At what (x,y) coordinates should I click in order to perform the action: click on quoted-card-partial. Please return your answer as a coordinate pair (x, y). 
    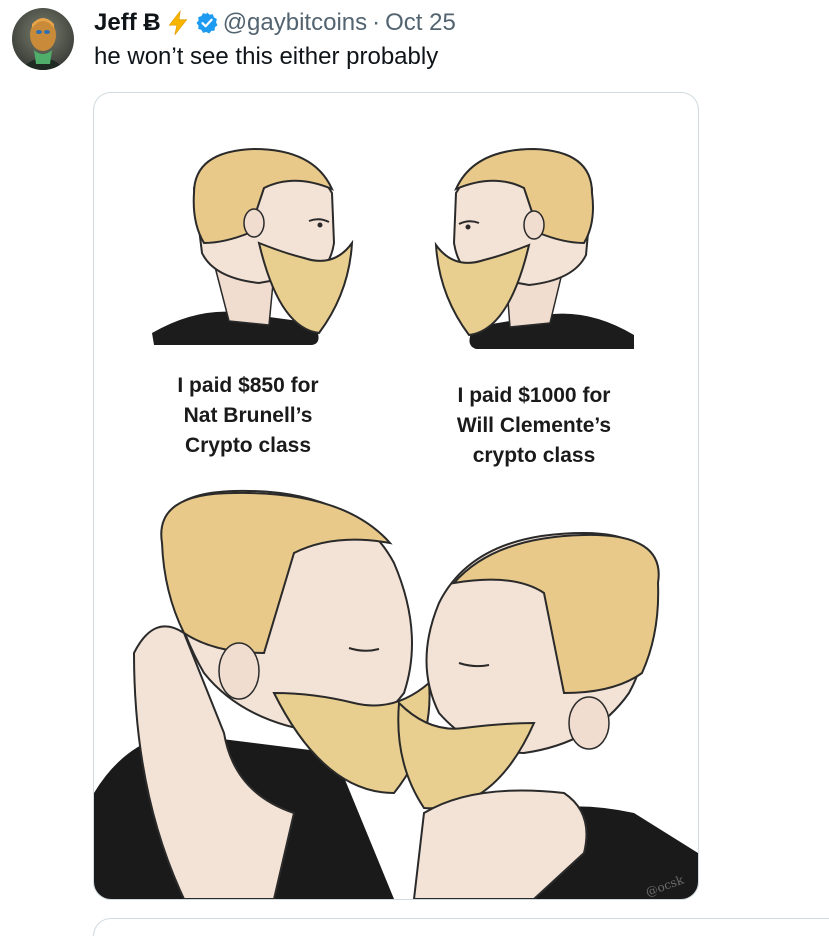
    Looking at the image, I should click on (461, 927).